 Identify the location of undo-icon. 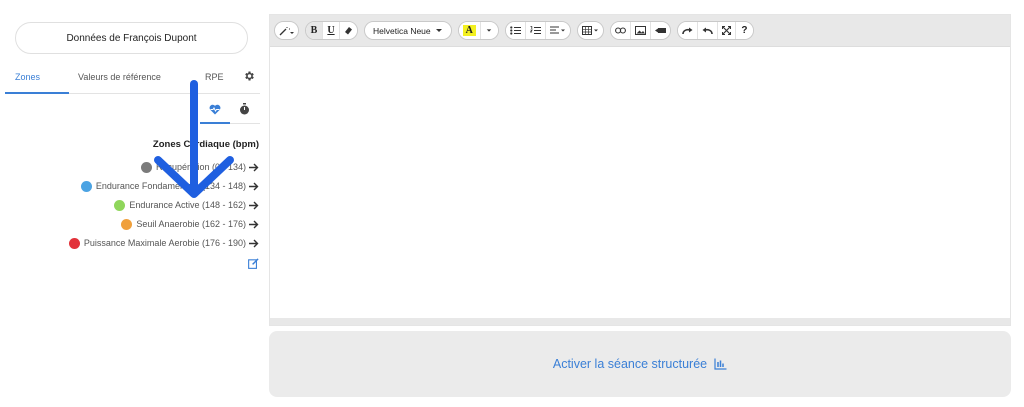
(707, 30).